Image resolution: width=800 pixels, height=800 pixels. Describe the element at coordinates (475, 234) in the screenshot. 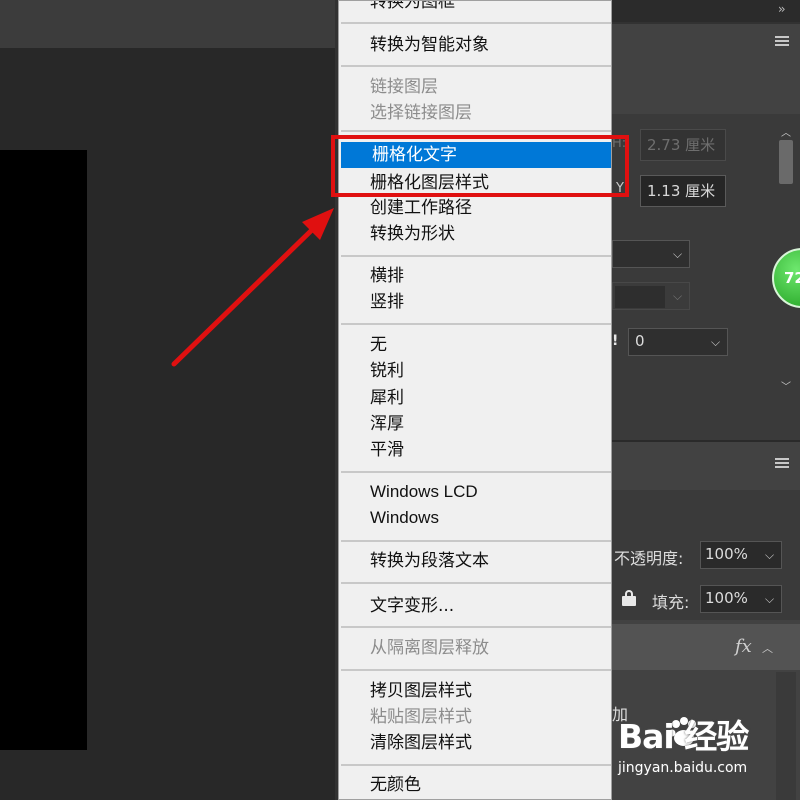

I see `menu-item-convert-to-shape: 转换为形状` at that location.